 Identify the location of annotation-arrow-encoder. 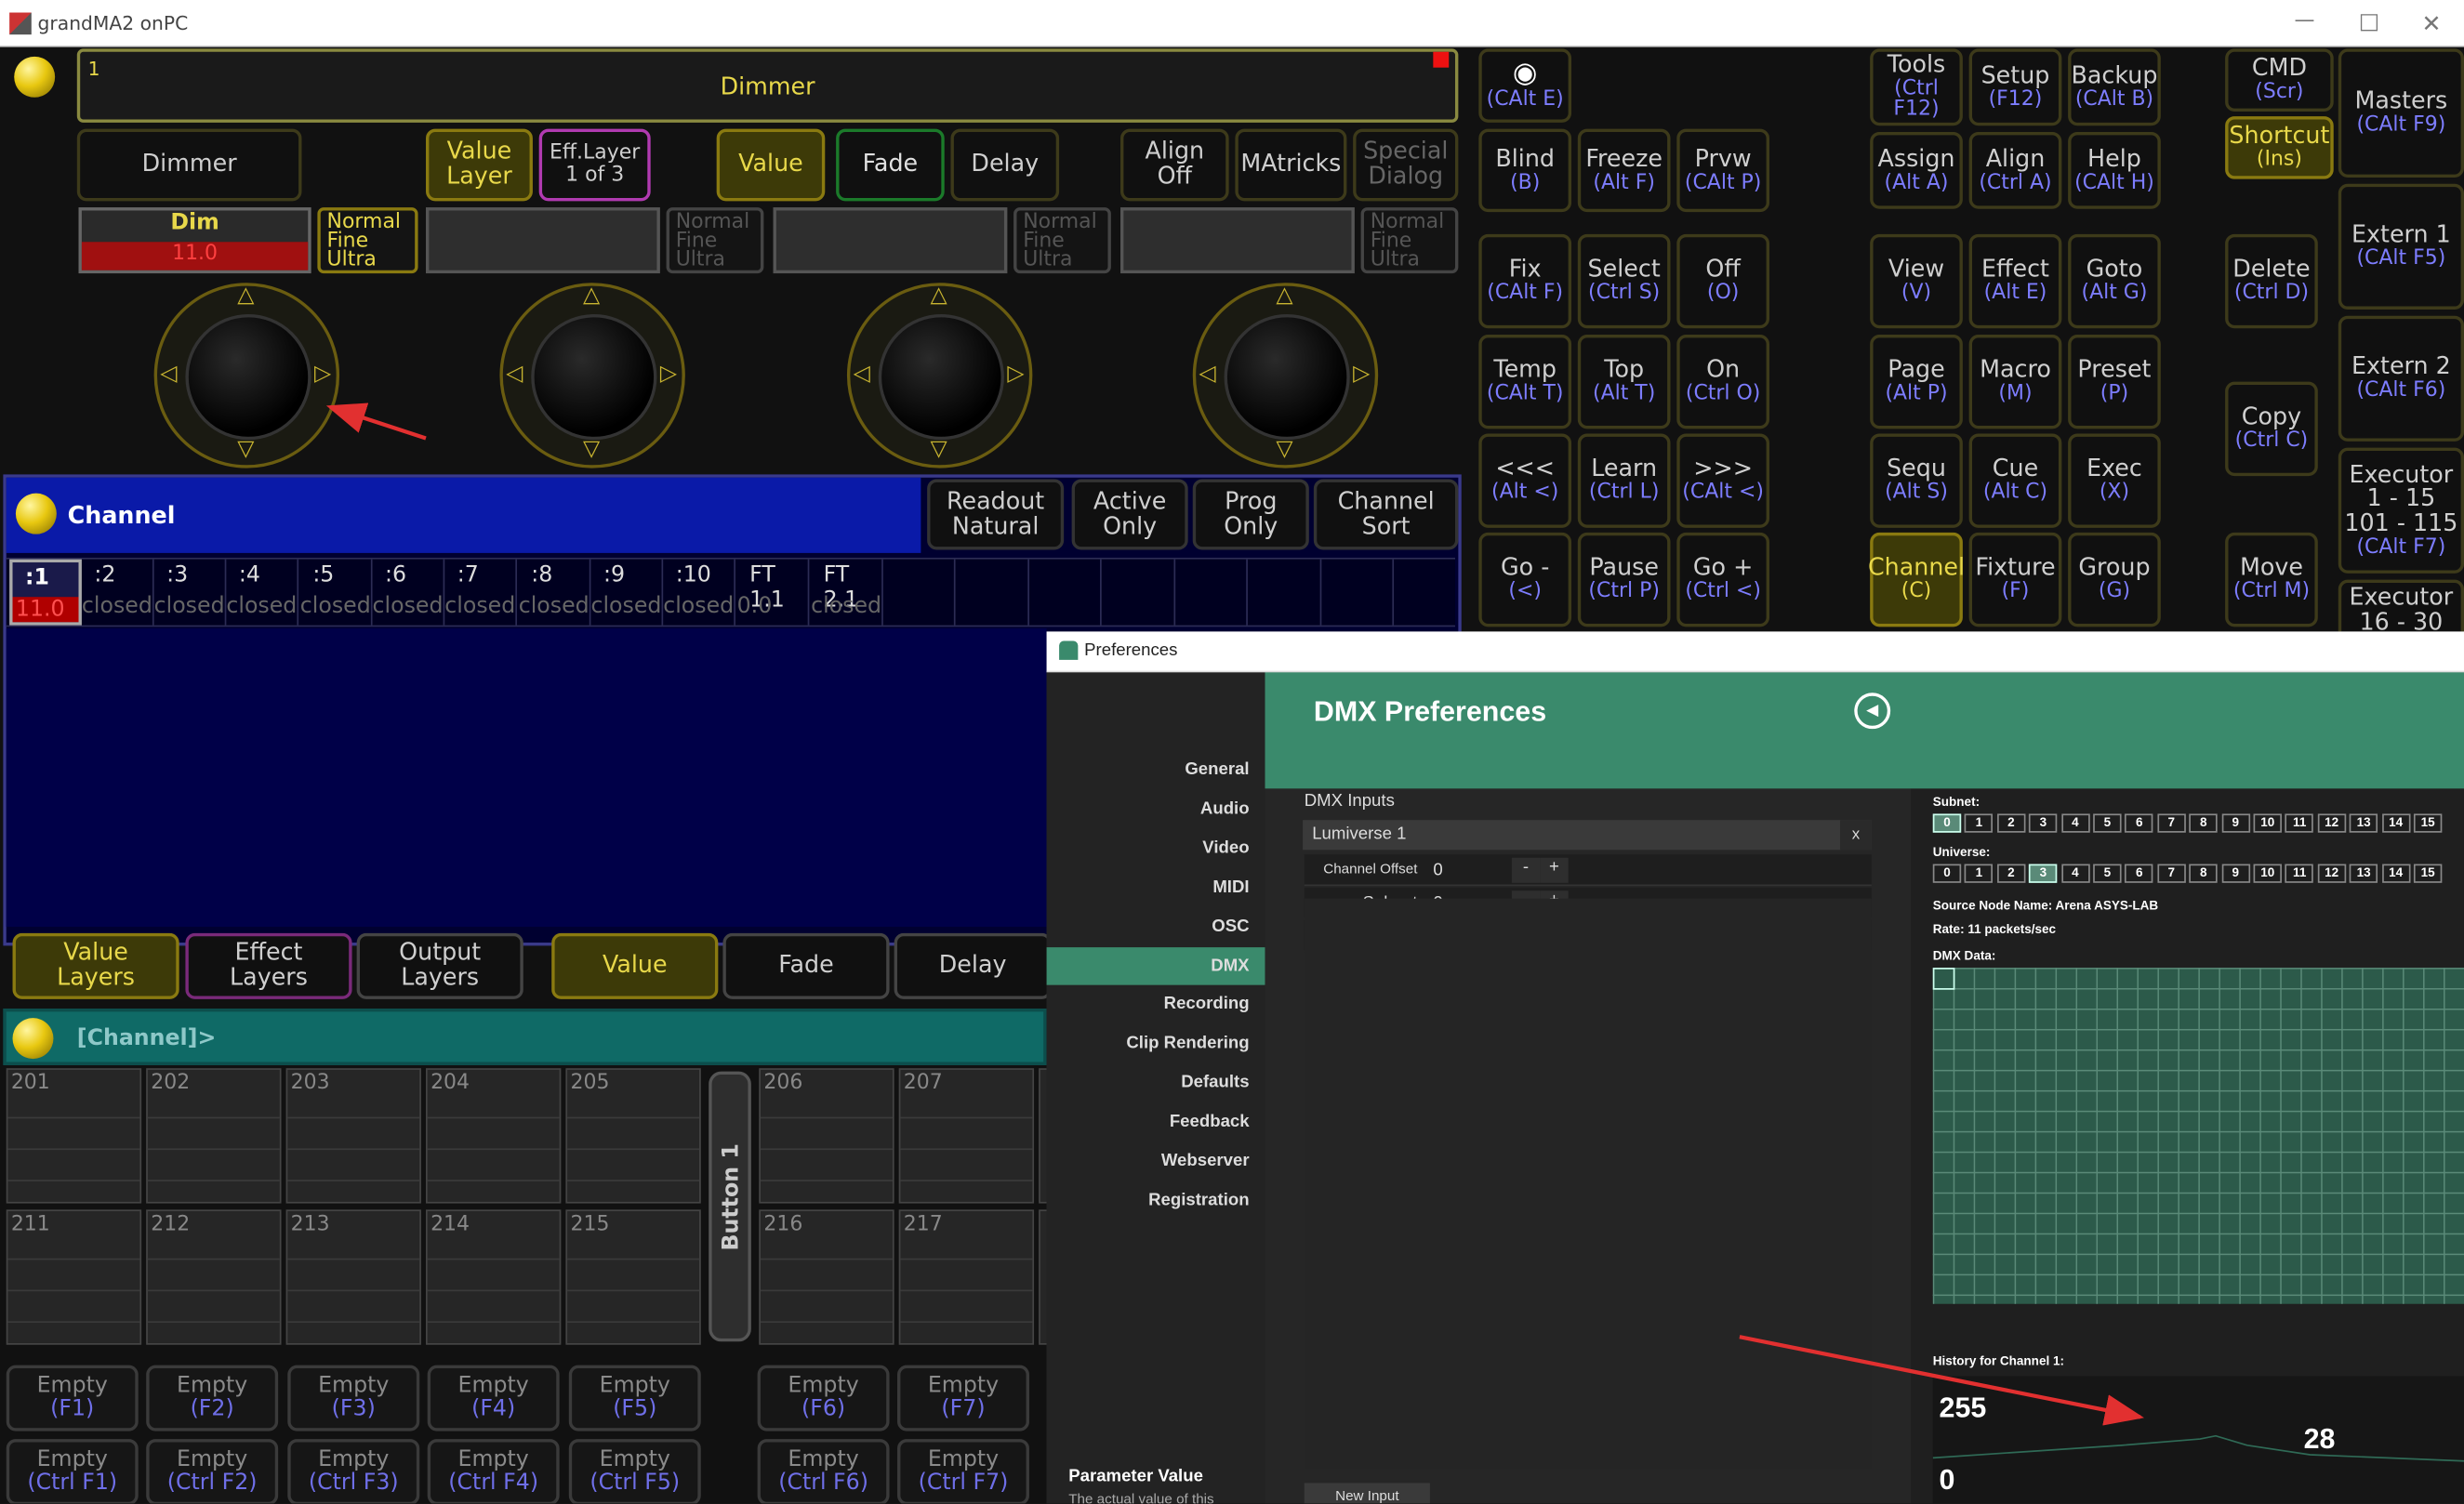
(376, 422).